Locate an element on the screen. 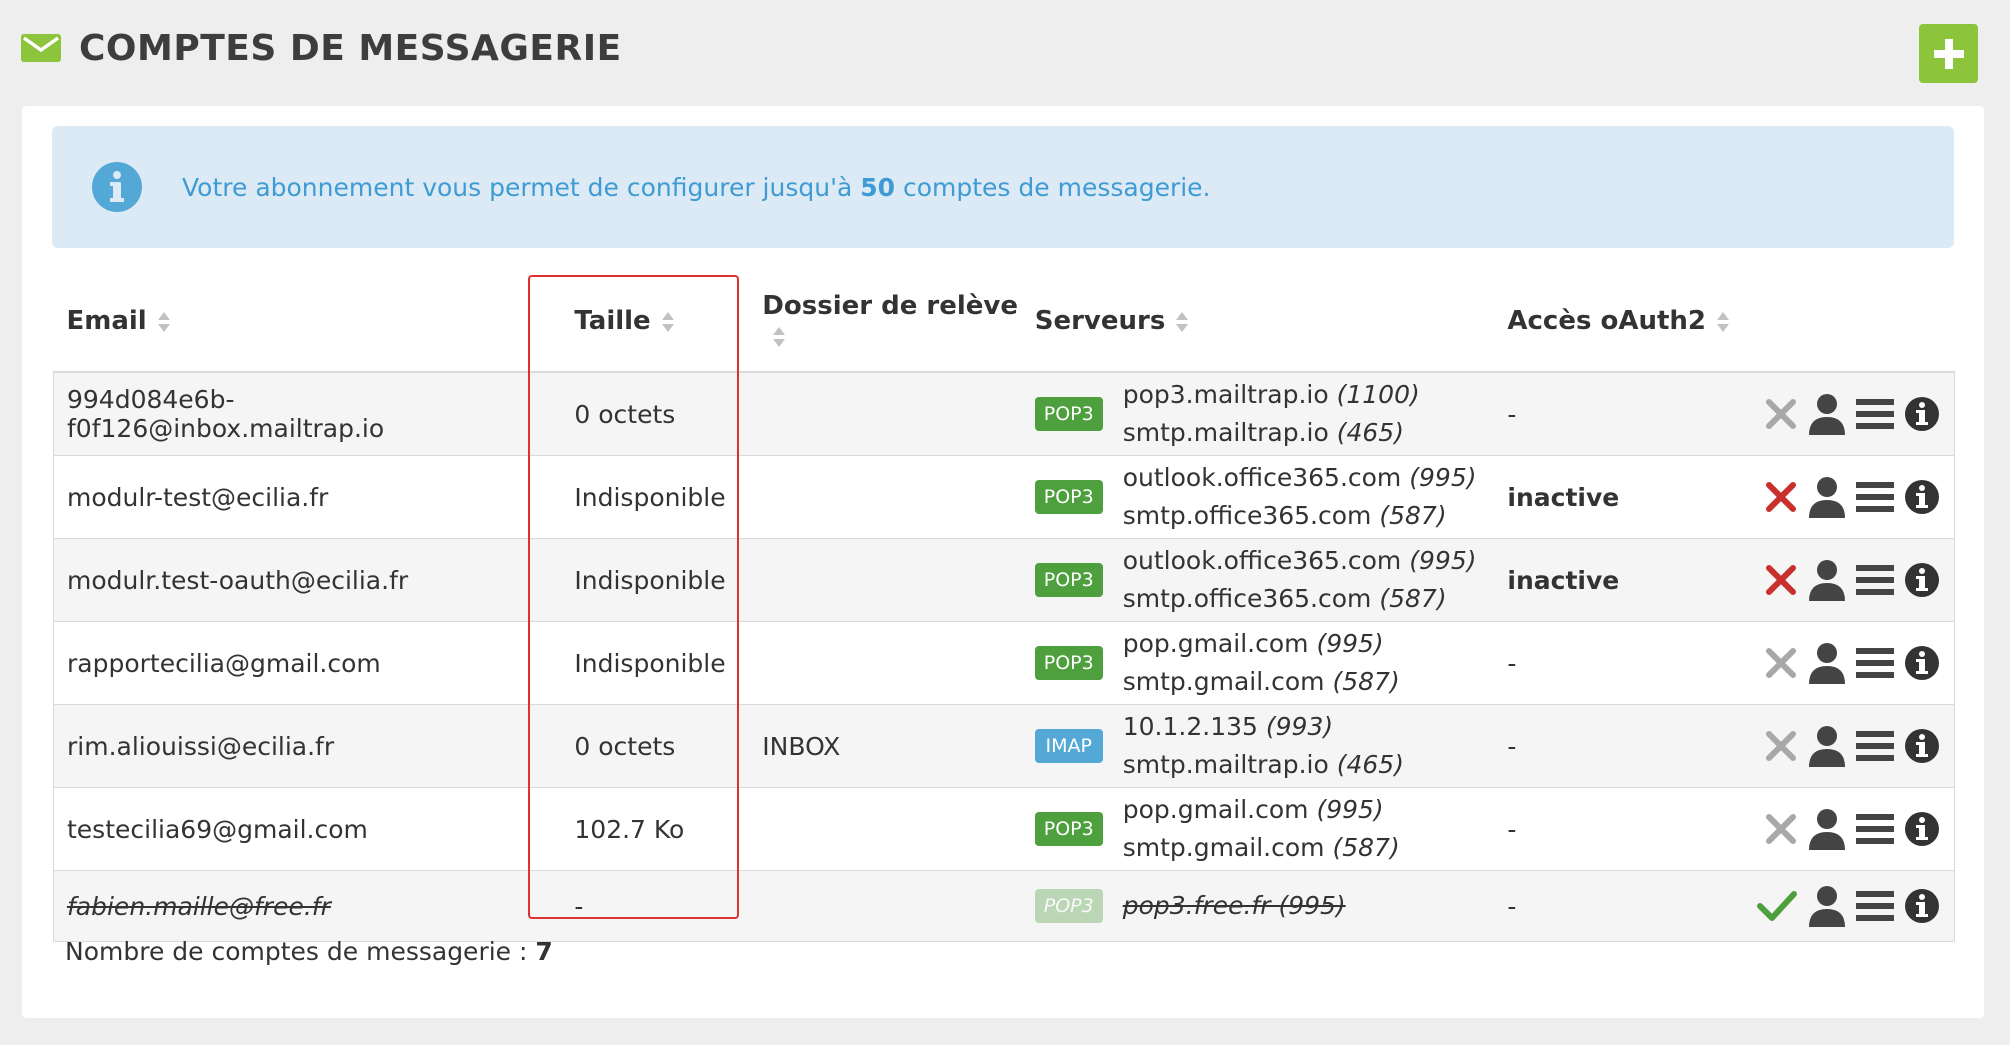 The height and width of the screenshot is (1045, 2010). add-account-button is located at coordinates (1948, 53).